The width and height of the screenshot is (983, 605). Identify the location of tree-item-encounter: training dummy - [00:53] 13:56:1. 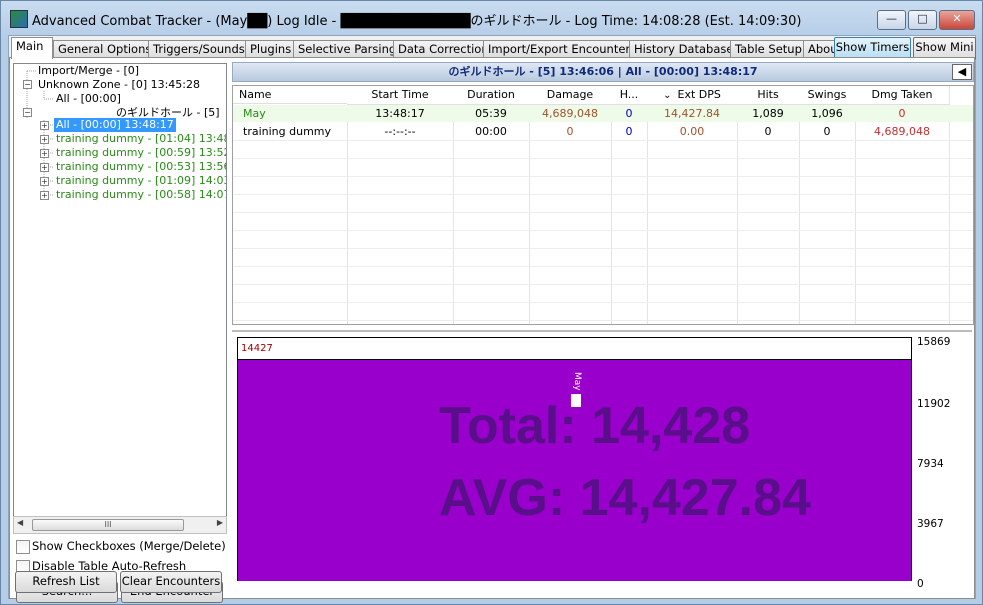
(141, 167).